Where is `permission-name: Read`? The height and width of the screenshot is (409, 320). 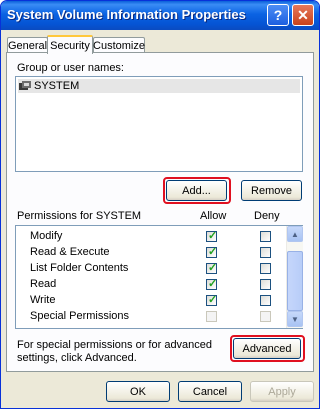
permission-name: Read is located at coordinates (43, 284).